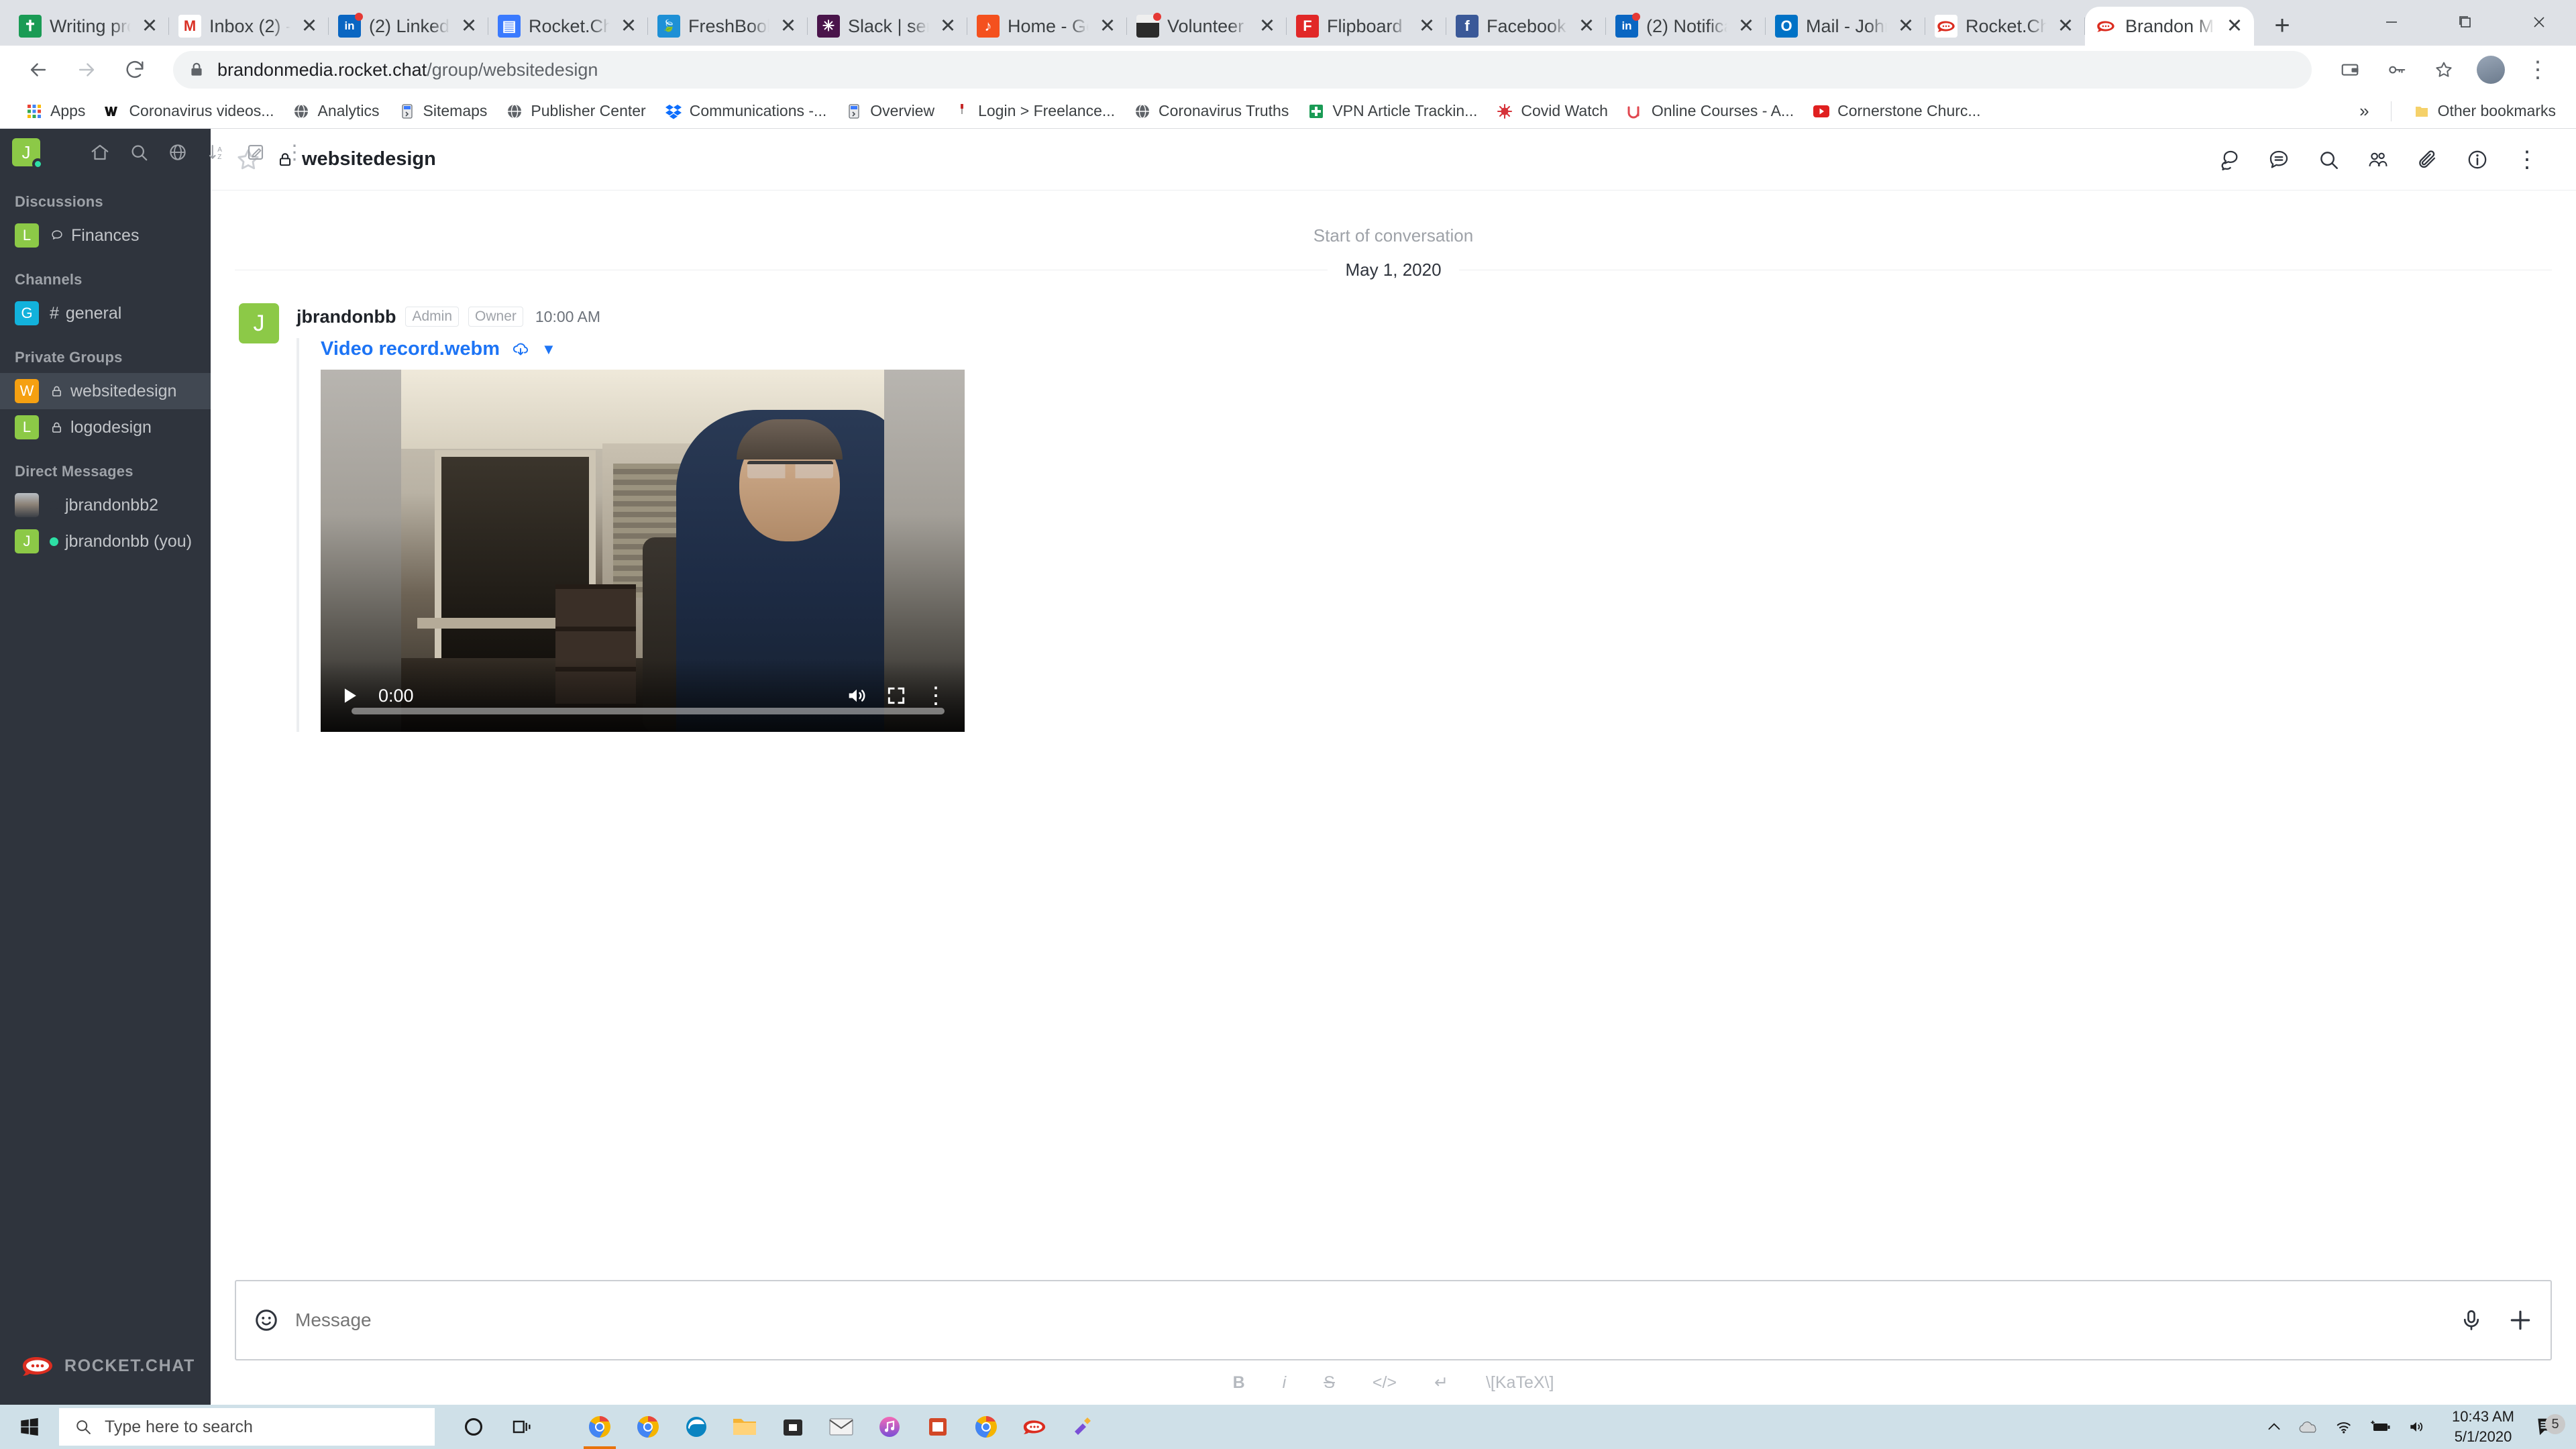 Image resolution: width=2576 pixels, height=1449 pixels. I want to click on message-composer, so click(1393, 1320).